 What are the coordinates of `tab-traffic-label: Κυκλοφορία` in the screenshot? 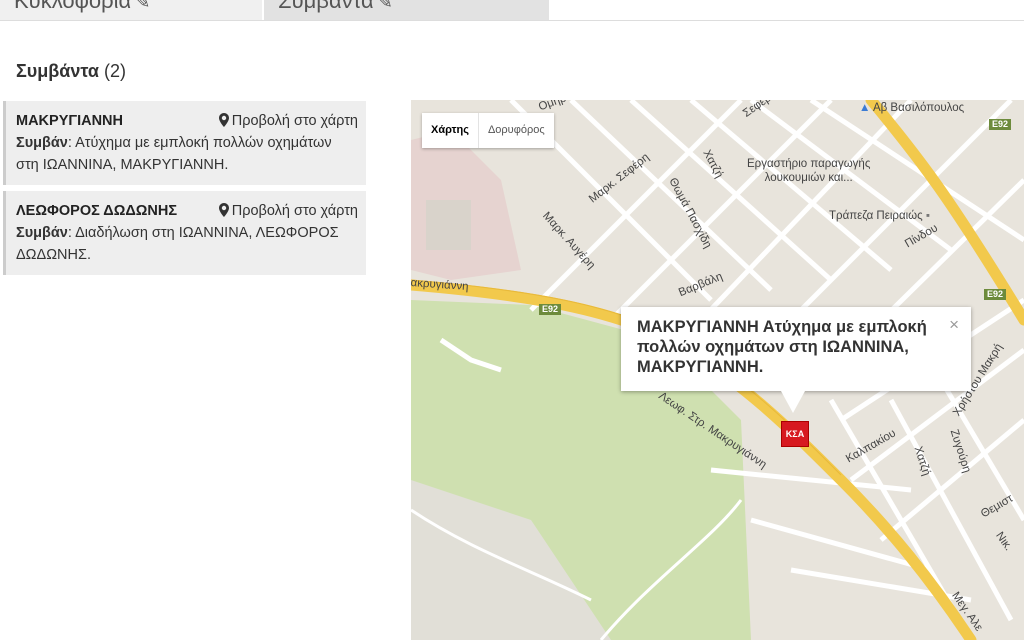 It's located at (73, 6).